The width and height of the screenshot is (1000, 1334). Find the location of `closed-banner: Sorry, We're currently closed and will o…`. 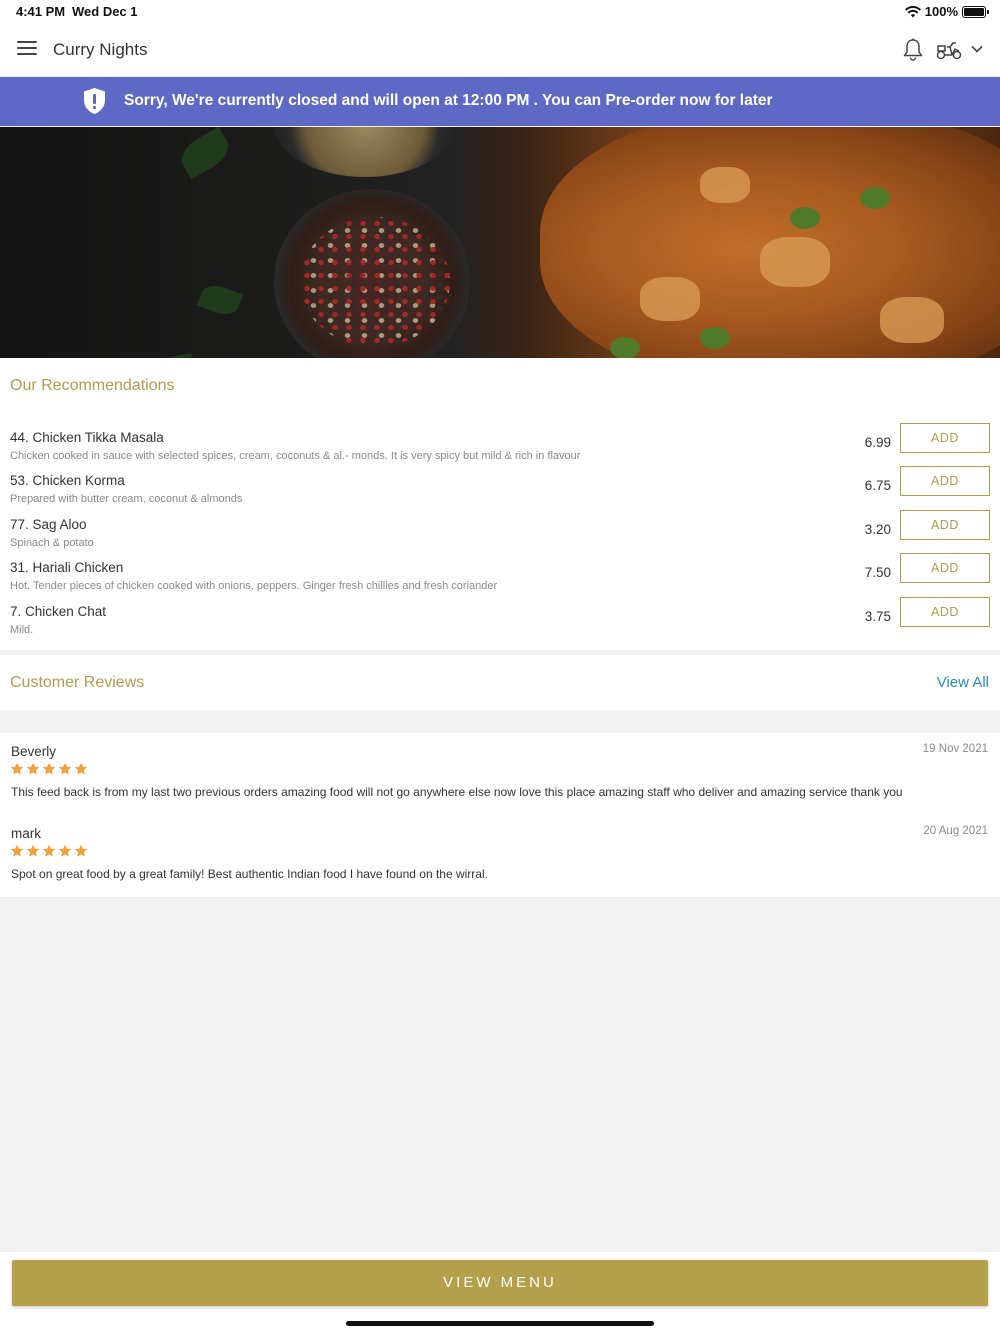

closed-banner: Sorry, We're currently closed and will o… is located at coordinates (500, 101).